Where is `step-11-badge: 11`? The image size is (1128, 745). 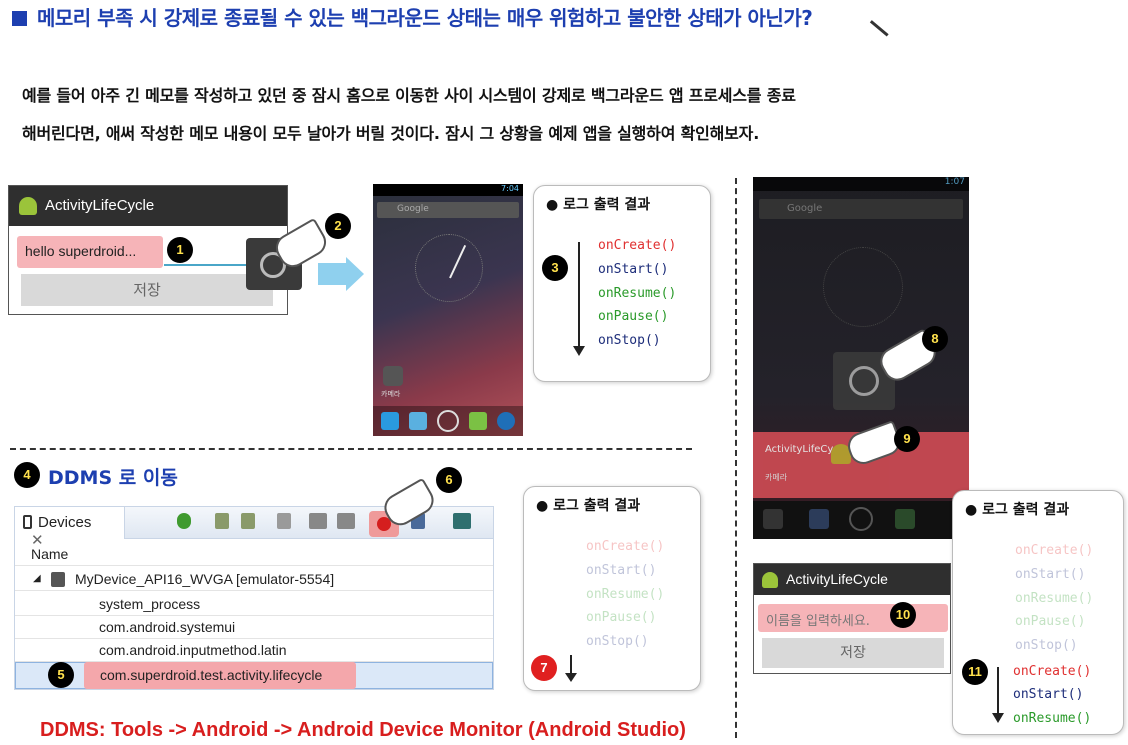
step-11-badge: 11 is located at coordinates (975, 672).